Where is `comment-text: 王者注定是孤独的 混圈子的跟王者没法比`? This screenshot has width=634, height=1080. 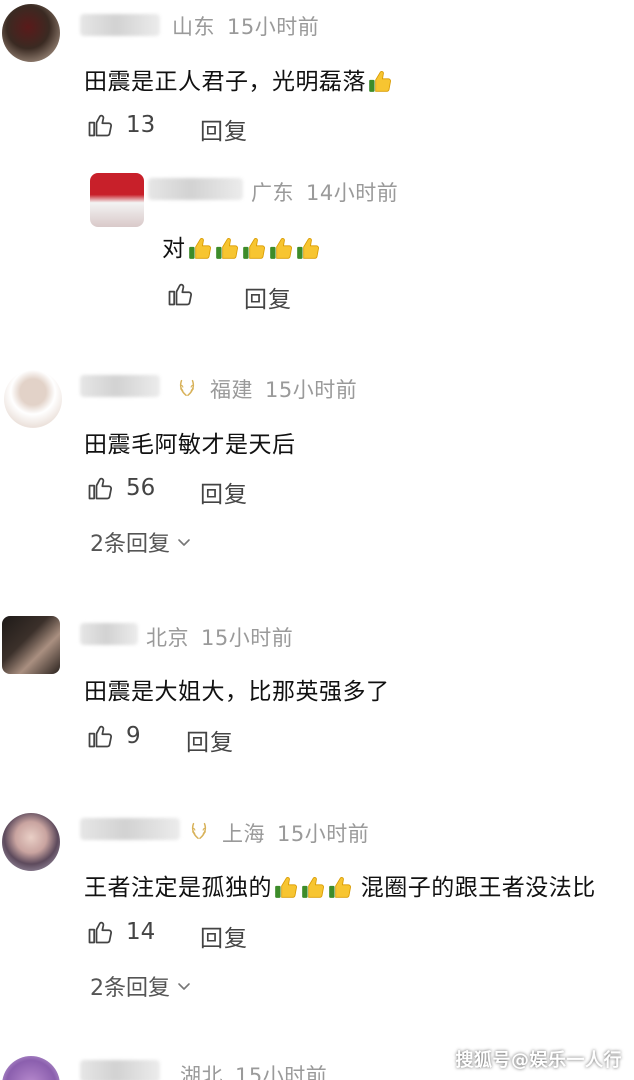
comment-text: 王者注定是孤独的 混圈子的跟王者没法比 is located at coordinates (340, 885).